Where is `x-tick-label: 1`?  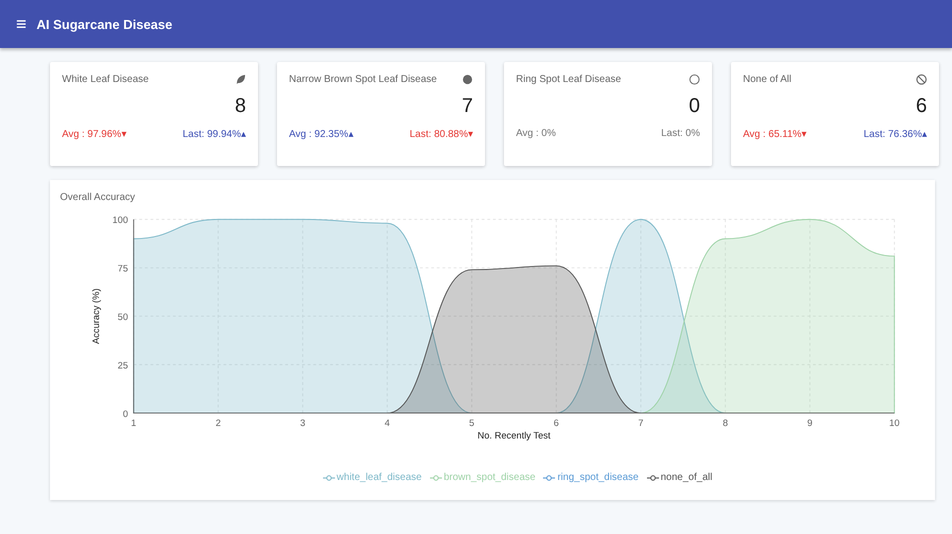 x-tick-label: 1 is located at coordinates (133, 423).